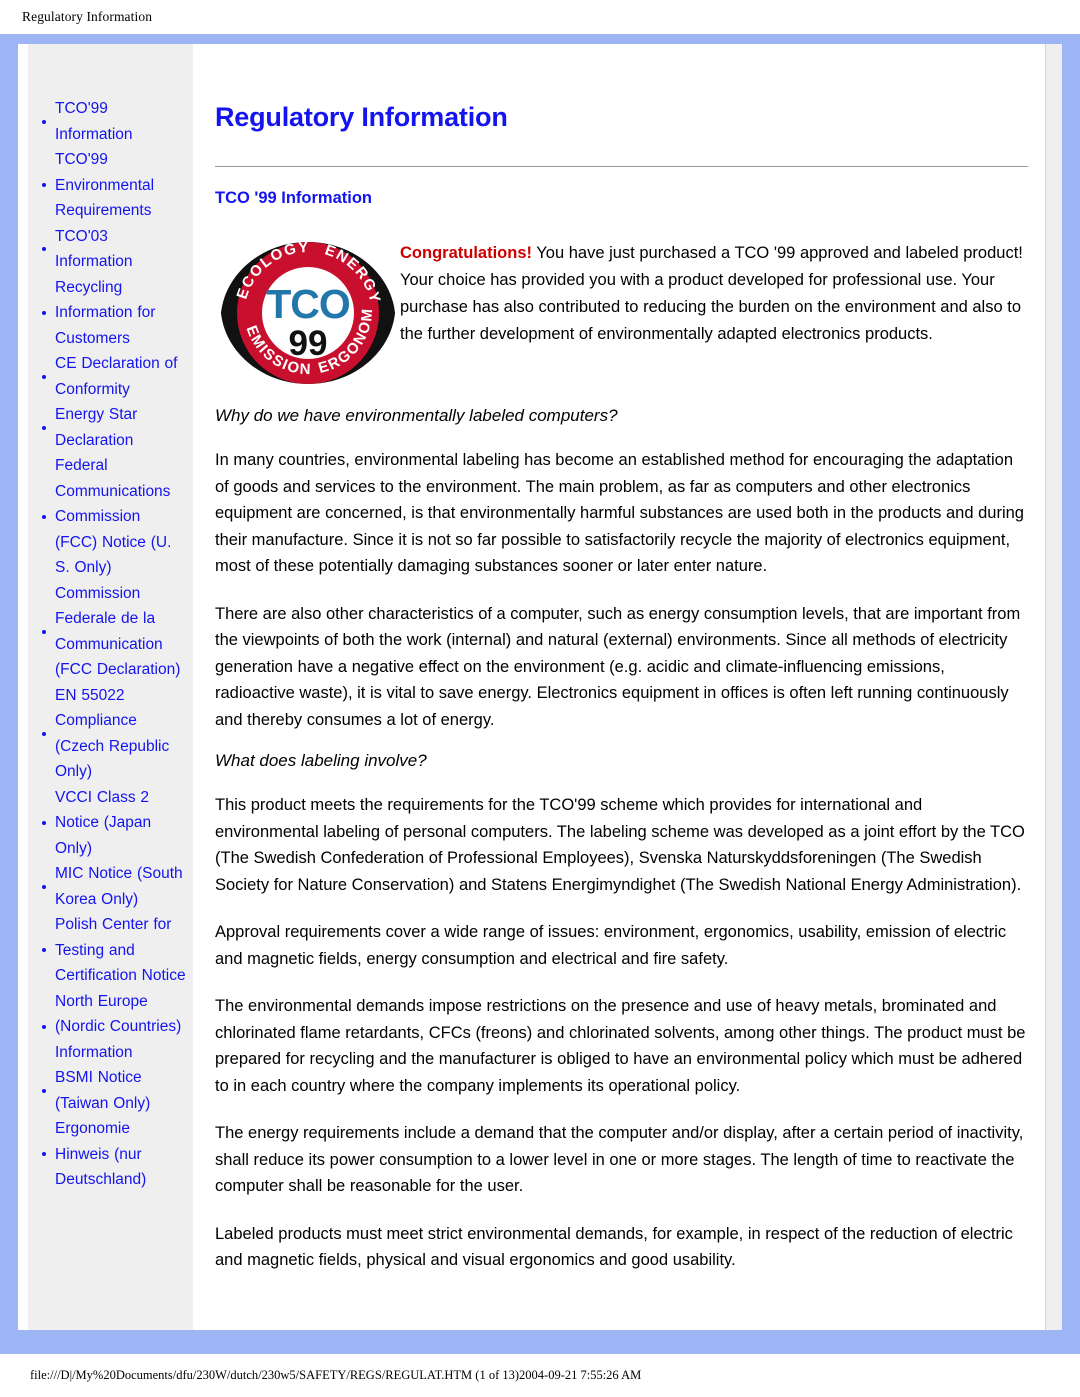 This screenshot has height=1397, width=1080. What do you see at coordinates (105, 312) in the screenshot?
I see `sidebar-item-label: Recycling Information for Customers` at bounding box center [105, 312].